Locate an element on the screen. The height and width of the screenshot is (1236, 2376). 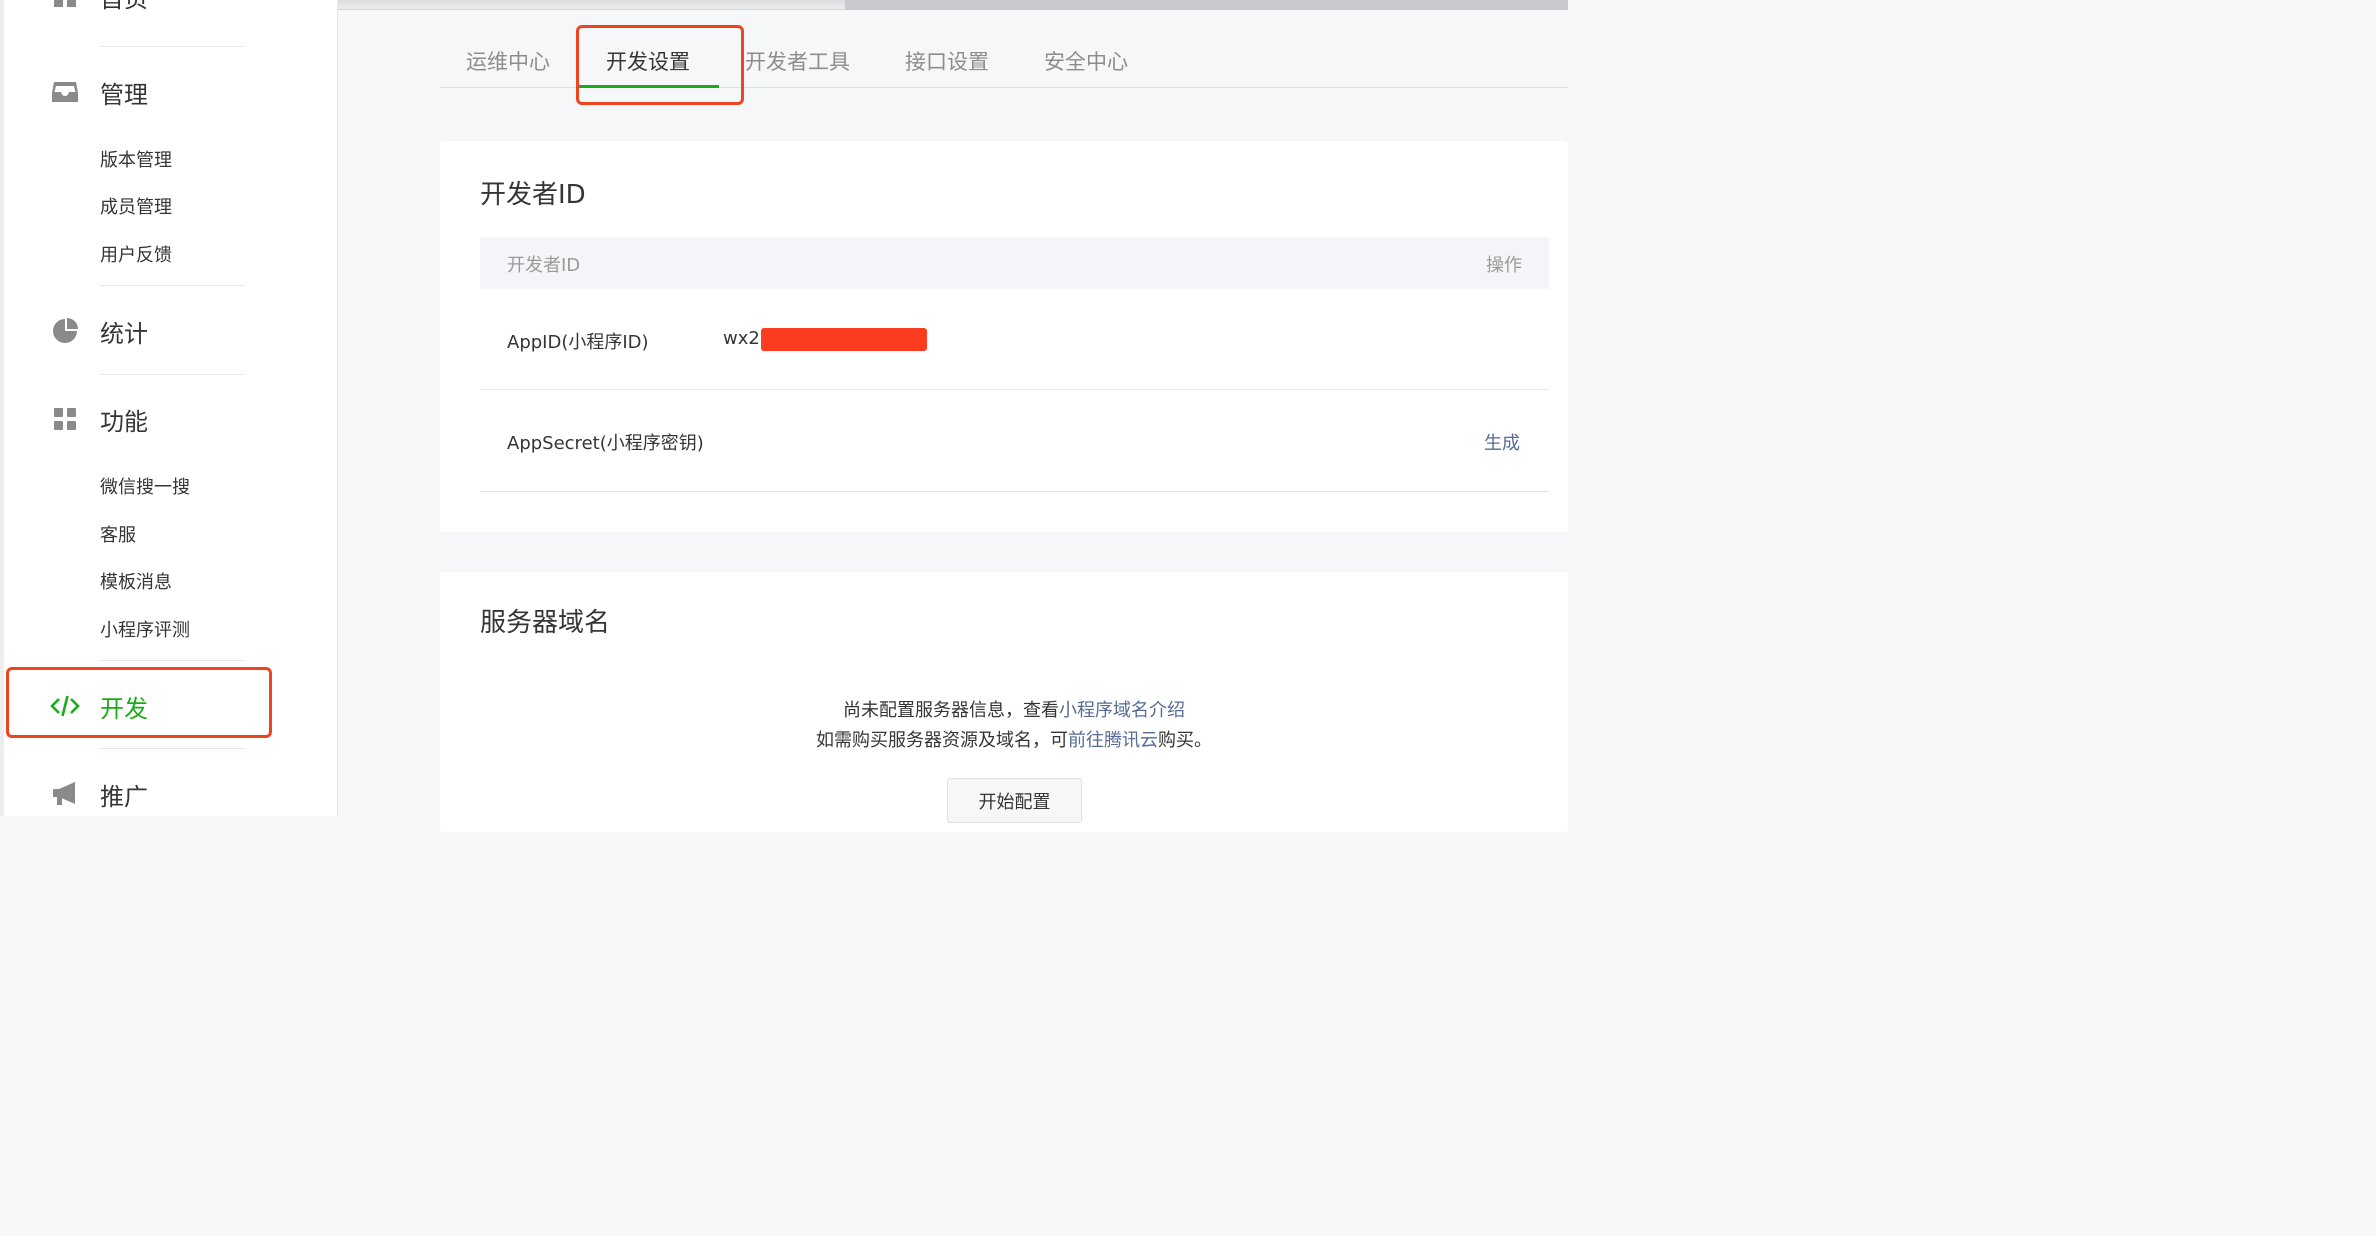
highlight-box-dev-settings is located at coordinates (660, 65).